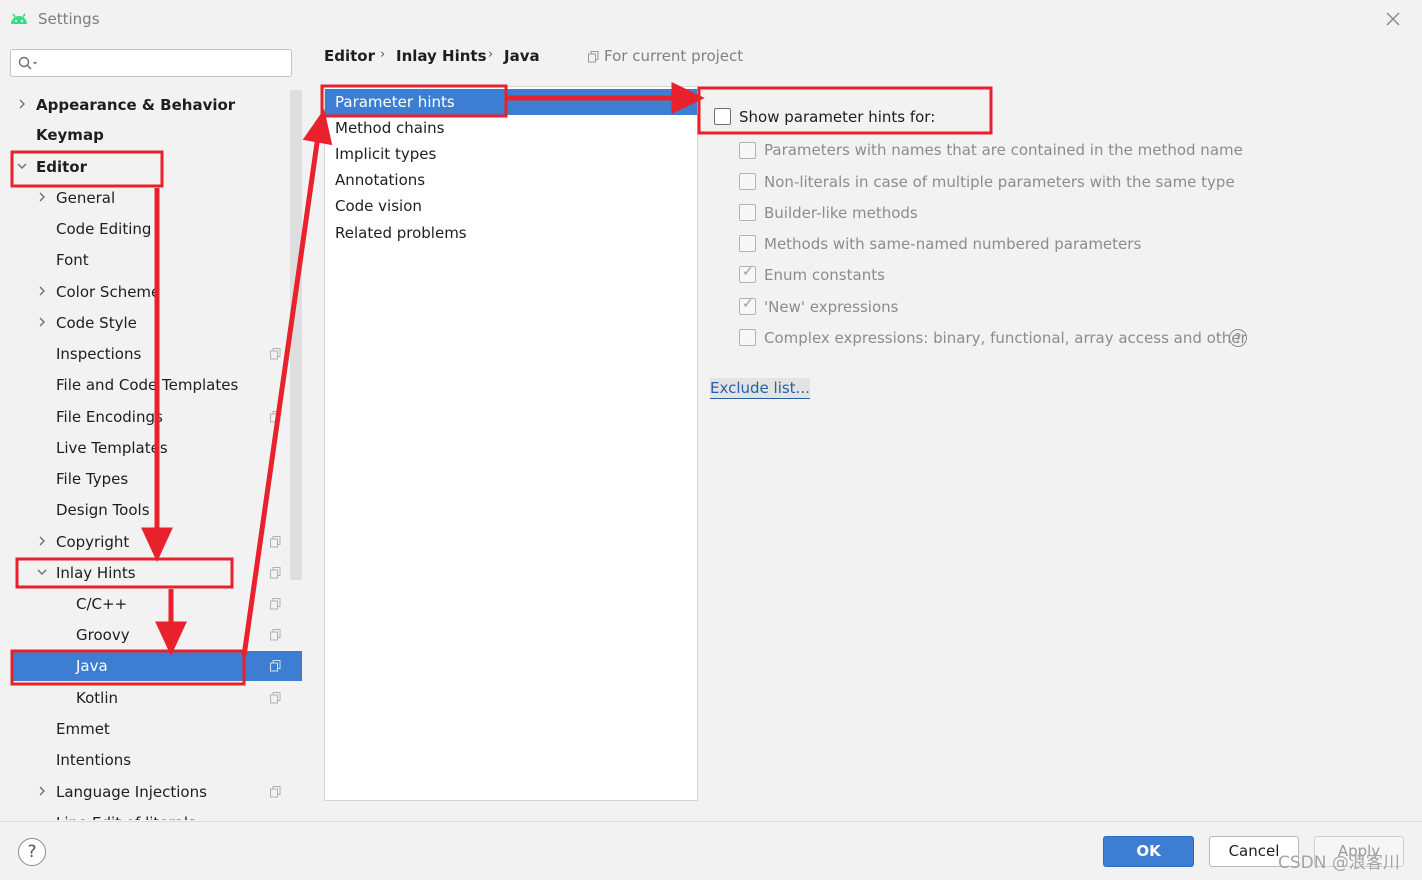 The width and height of the screenshot is (1422, 880). What do you see at coordinates (1238, 338) in the screenshot?
I see `help-icon: ?` at bounding box center [1238, 338].